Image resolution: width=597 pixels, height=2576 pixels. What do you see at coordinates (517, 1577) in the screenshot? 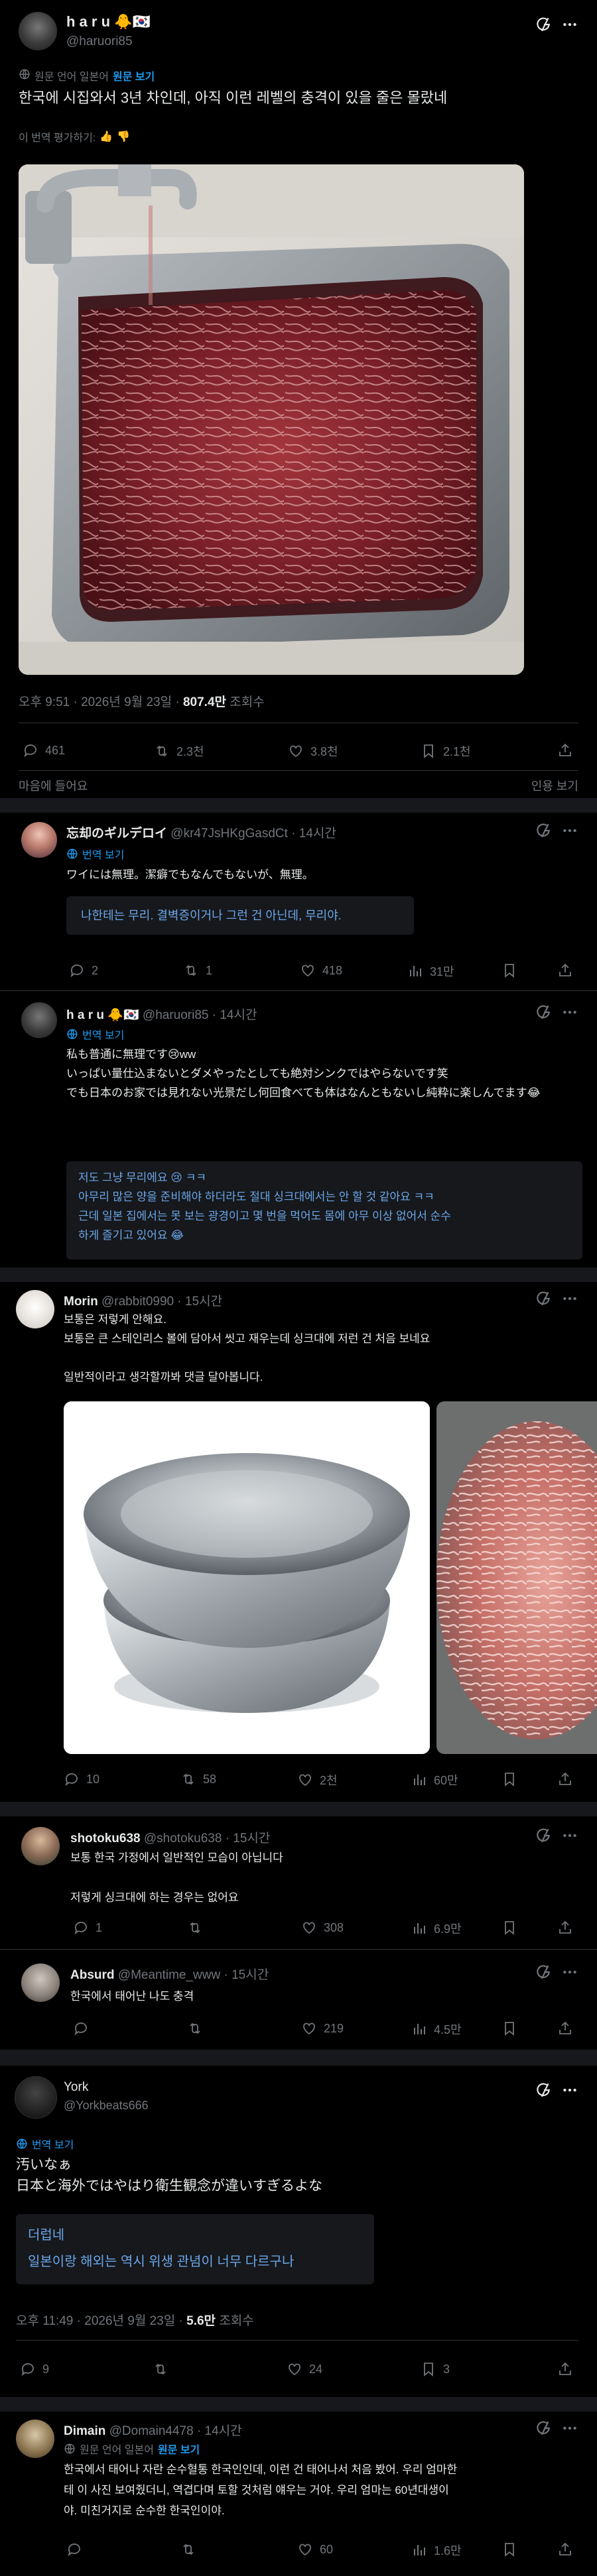
I see `reply-image-meat` at bounding box center [517, 1577].